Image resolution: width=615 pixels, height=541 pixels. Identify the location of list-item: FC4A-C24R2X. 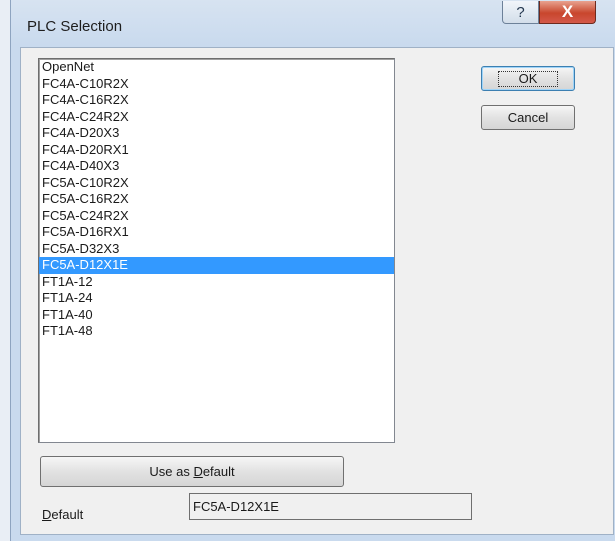
(216, 117).